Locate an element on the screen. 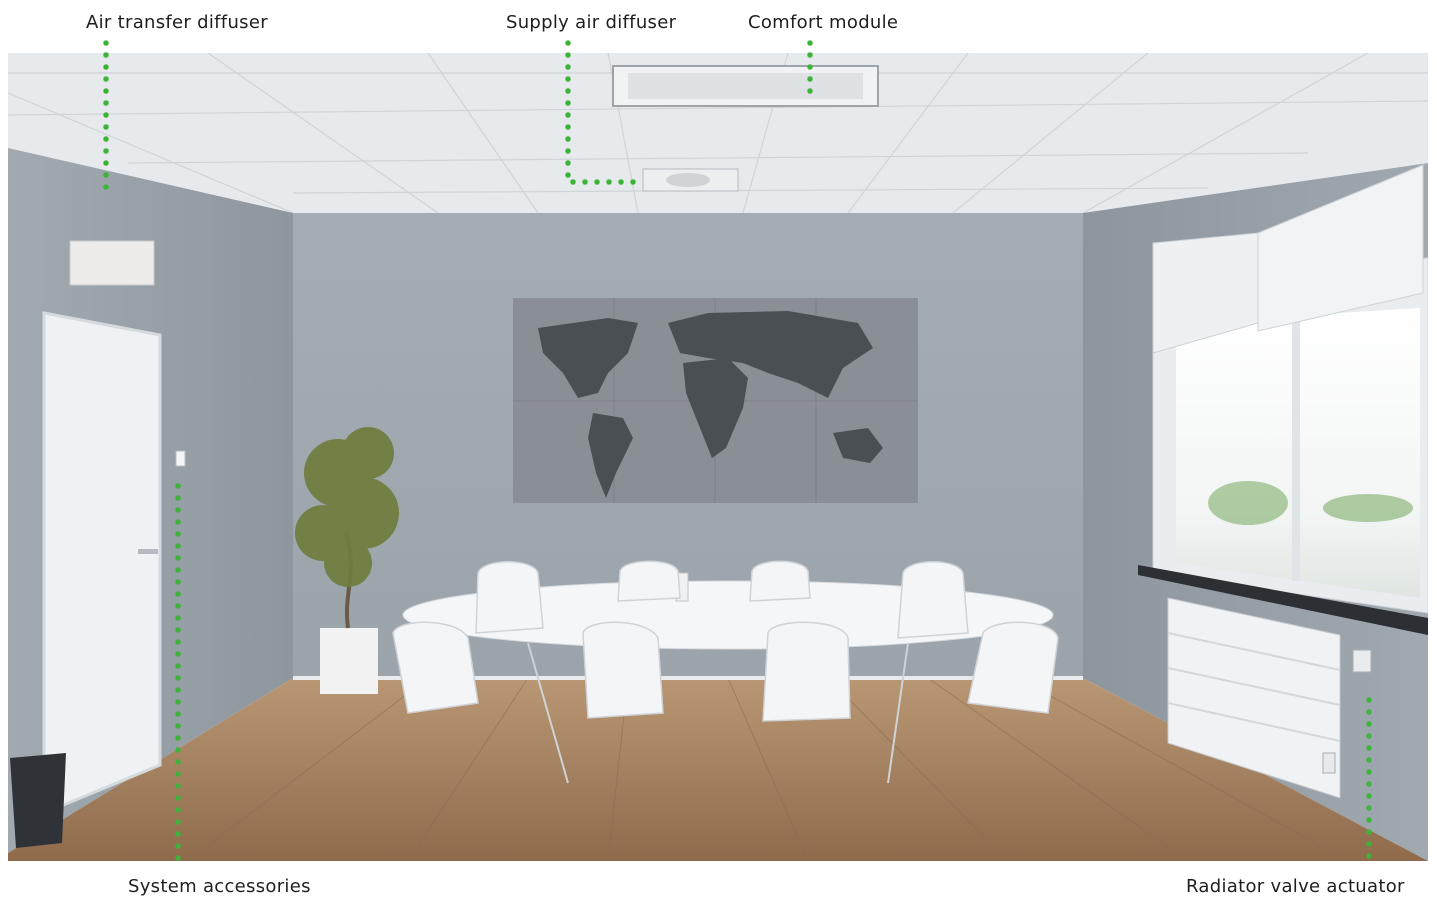 This screenshot has height=898, width=1437. label-air-transfer-diffuser: Air transfer diffuser is located at coordinates (177, 22).